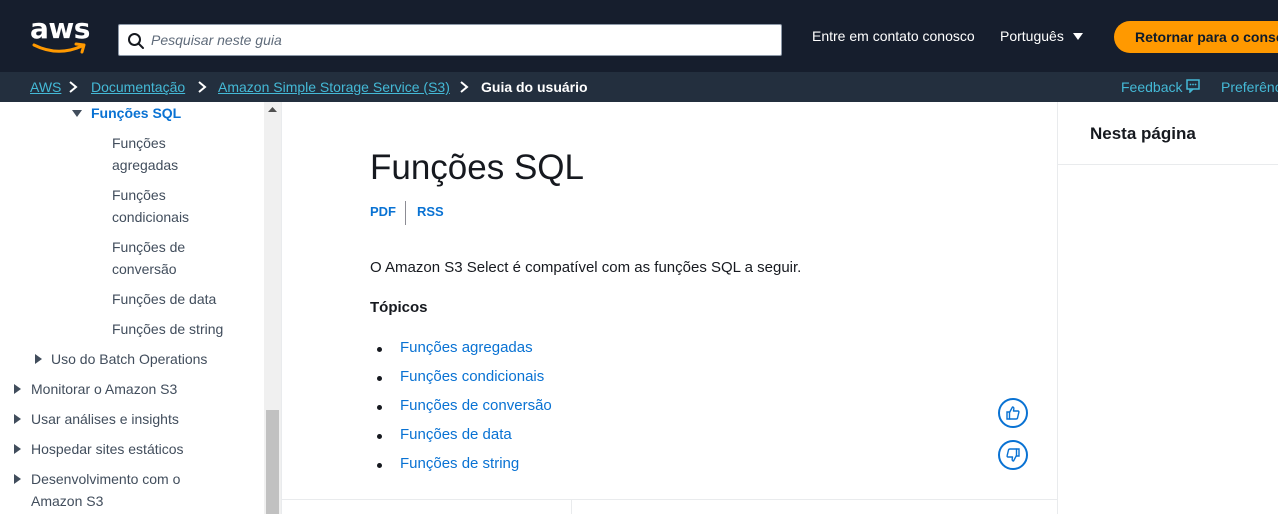  Describe the element at coordinates (430, 211) in the screenshot. I see `rss-link: RSS` at that location.